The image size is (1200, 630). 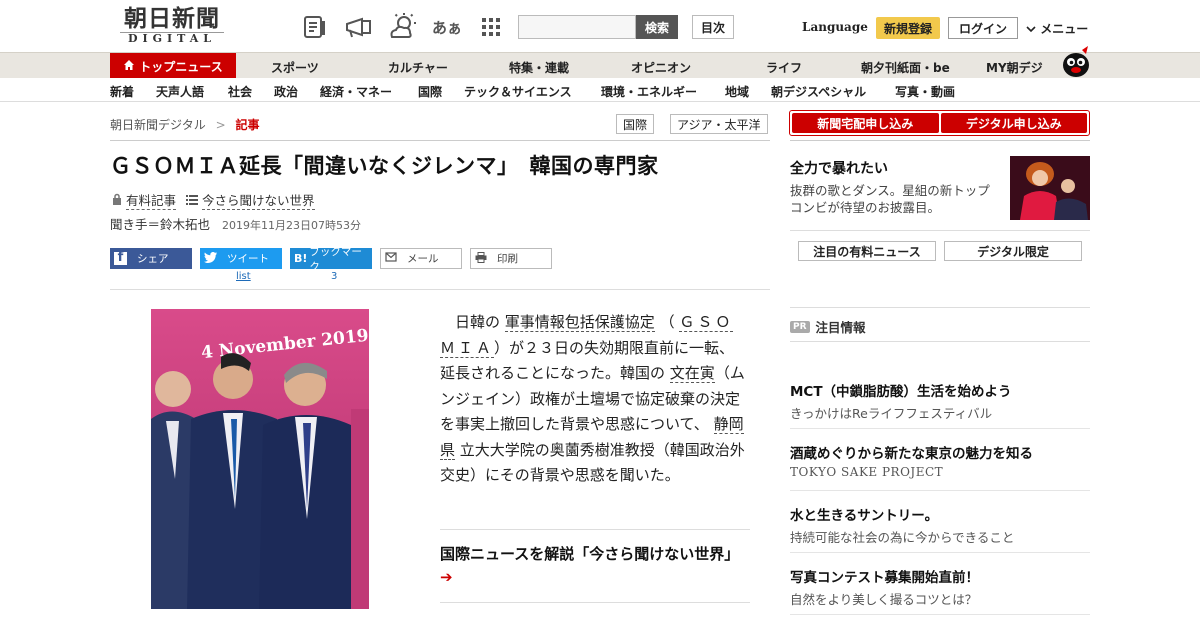 I want to click on nav-item-features: 特集・連載, so click(x=539, y=67).